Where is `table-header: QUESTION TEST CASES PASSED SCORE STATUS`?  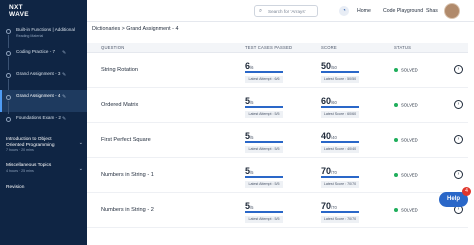
table-header: QUESTION TEST CASES PASSED SCORE STATUS is located at coordinates (277, 48).